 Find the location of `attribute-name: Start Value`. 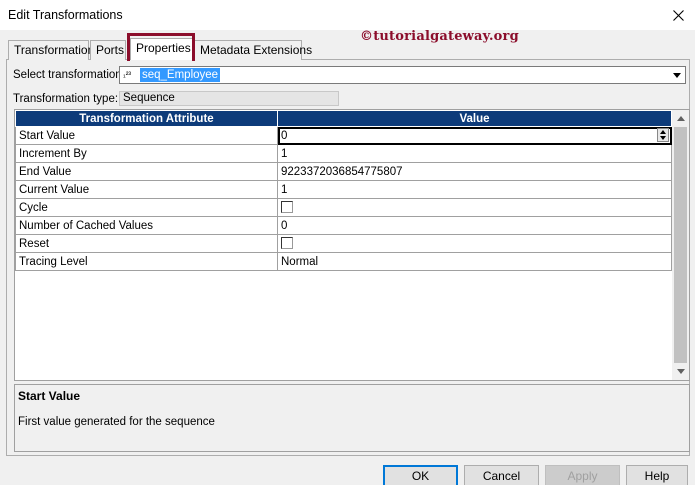

attribute-name: Start Value is located at coordinates (146, 135).